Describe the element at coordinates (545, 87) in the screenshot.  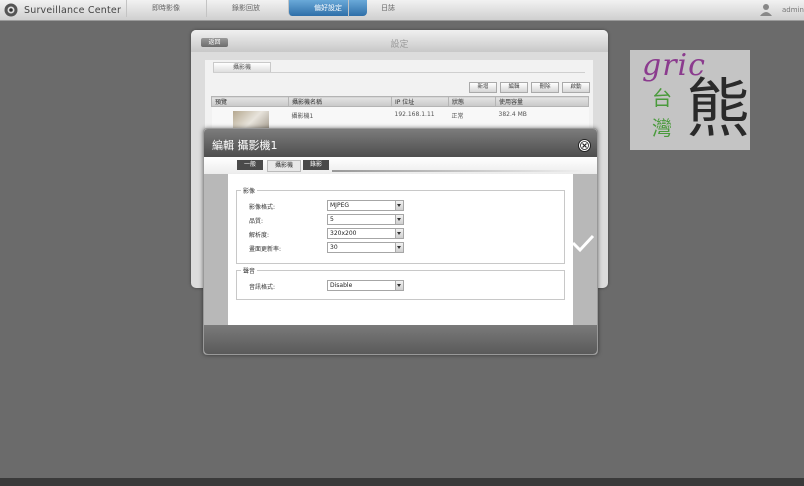
I see `delete-camera-button: 刪除` at that location.